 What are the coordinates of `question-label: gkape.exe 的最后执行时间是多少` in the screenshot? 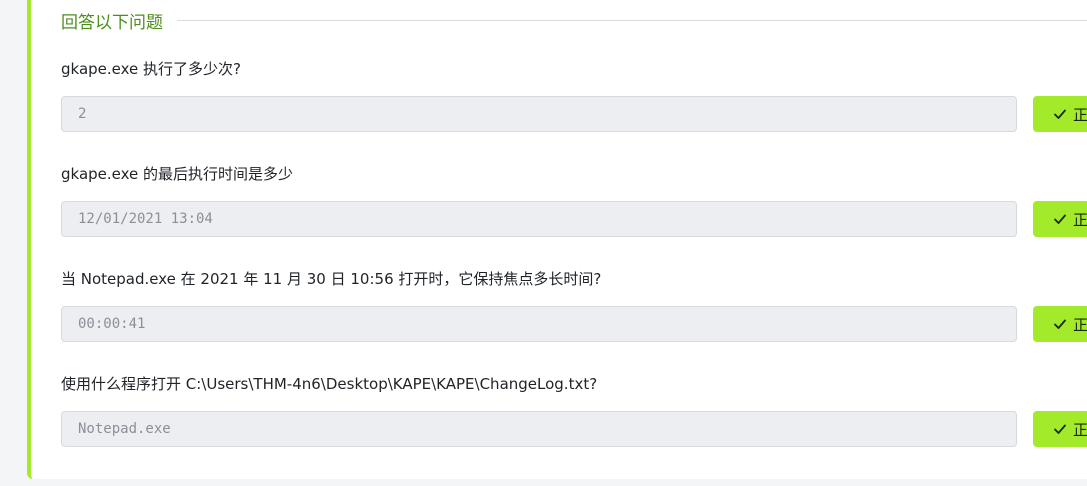 It's located at (177, 174).